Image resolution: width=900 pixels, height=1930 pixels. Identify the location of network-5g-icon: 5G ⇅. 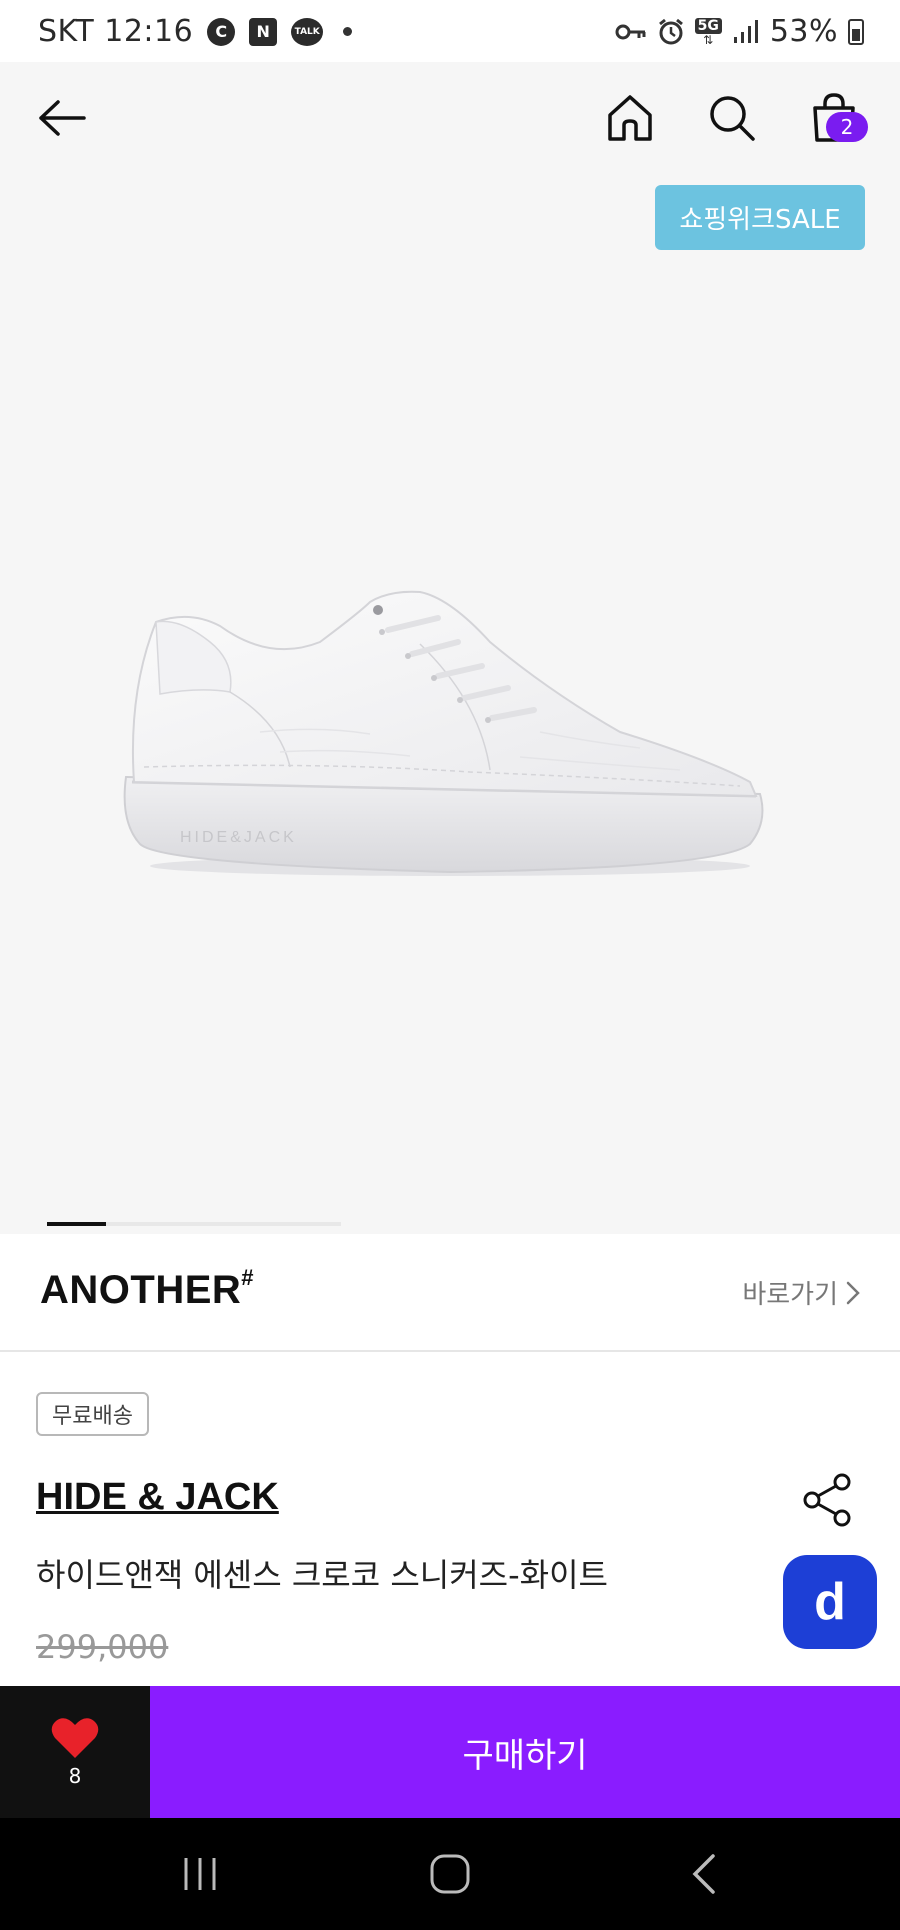
(708, 32).